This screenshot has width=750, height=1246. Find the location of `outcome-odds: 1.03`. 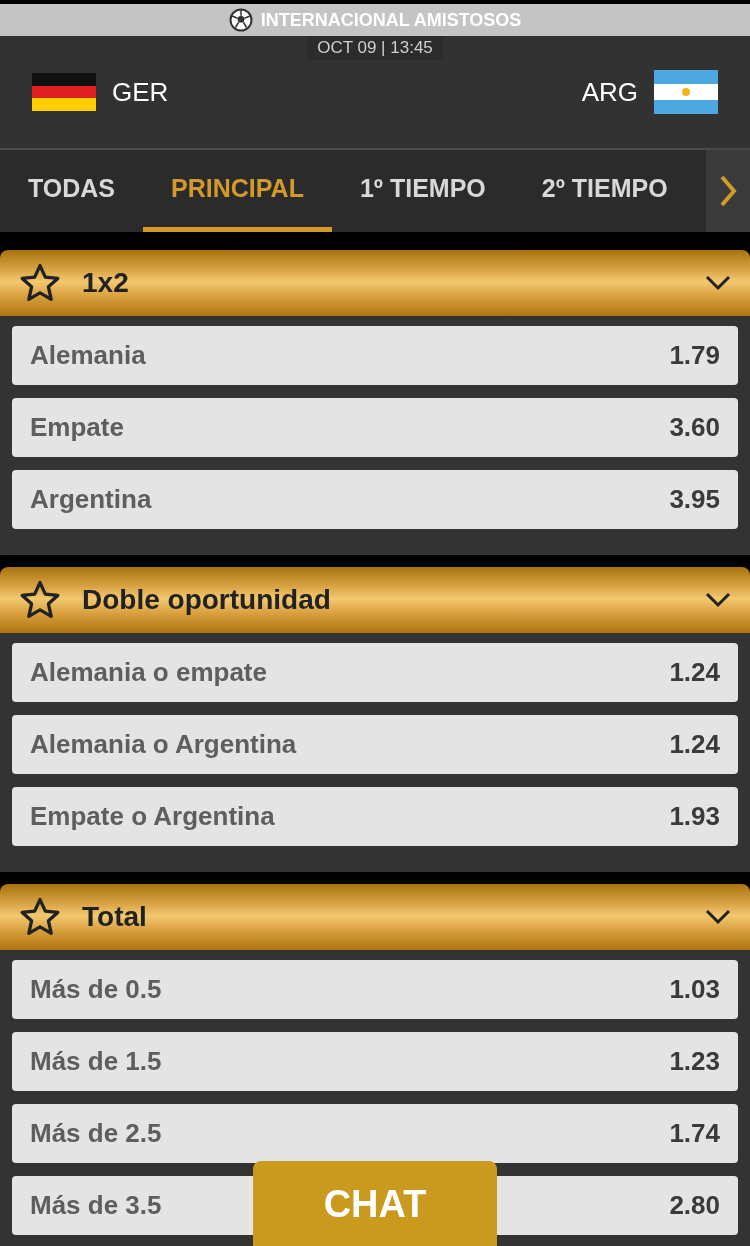

outcome-odds: 1.03 is located at coordinates (694, 989).